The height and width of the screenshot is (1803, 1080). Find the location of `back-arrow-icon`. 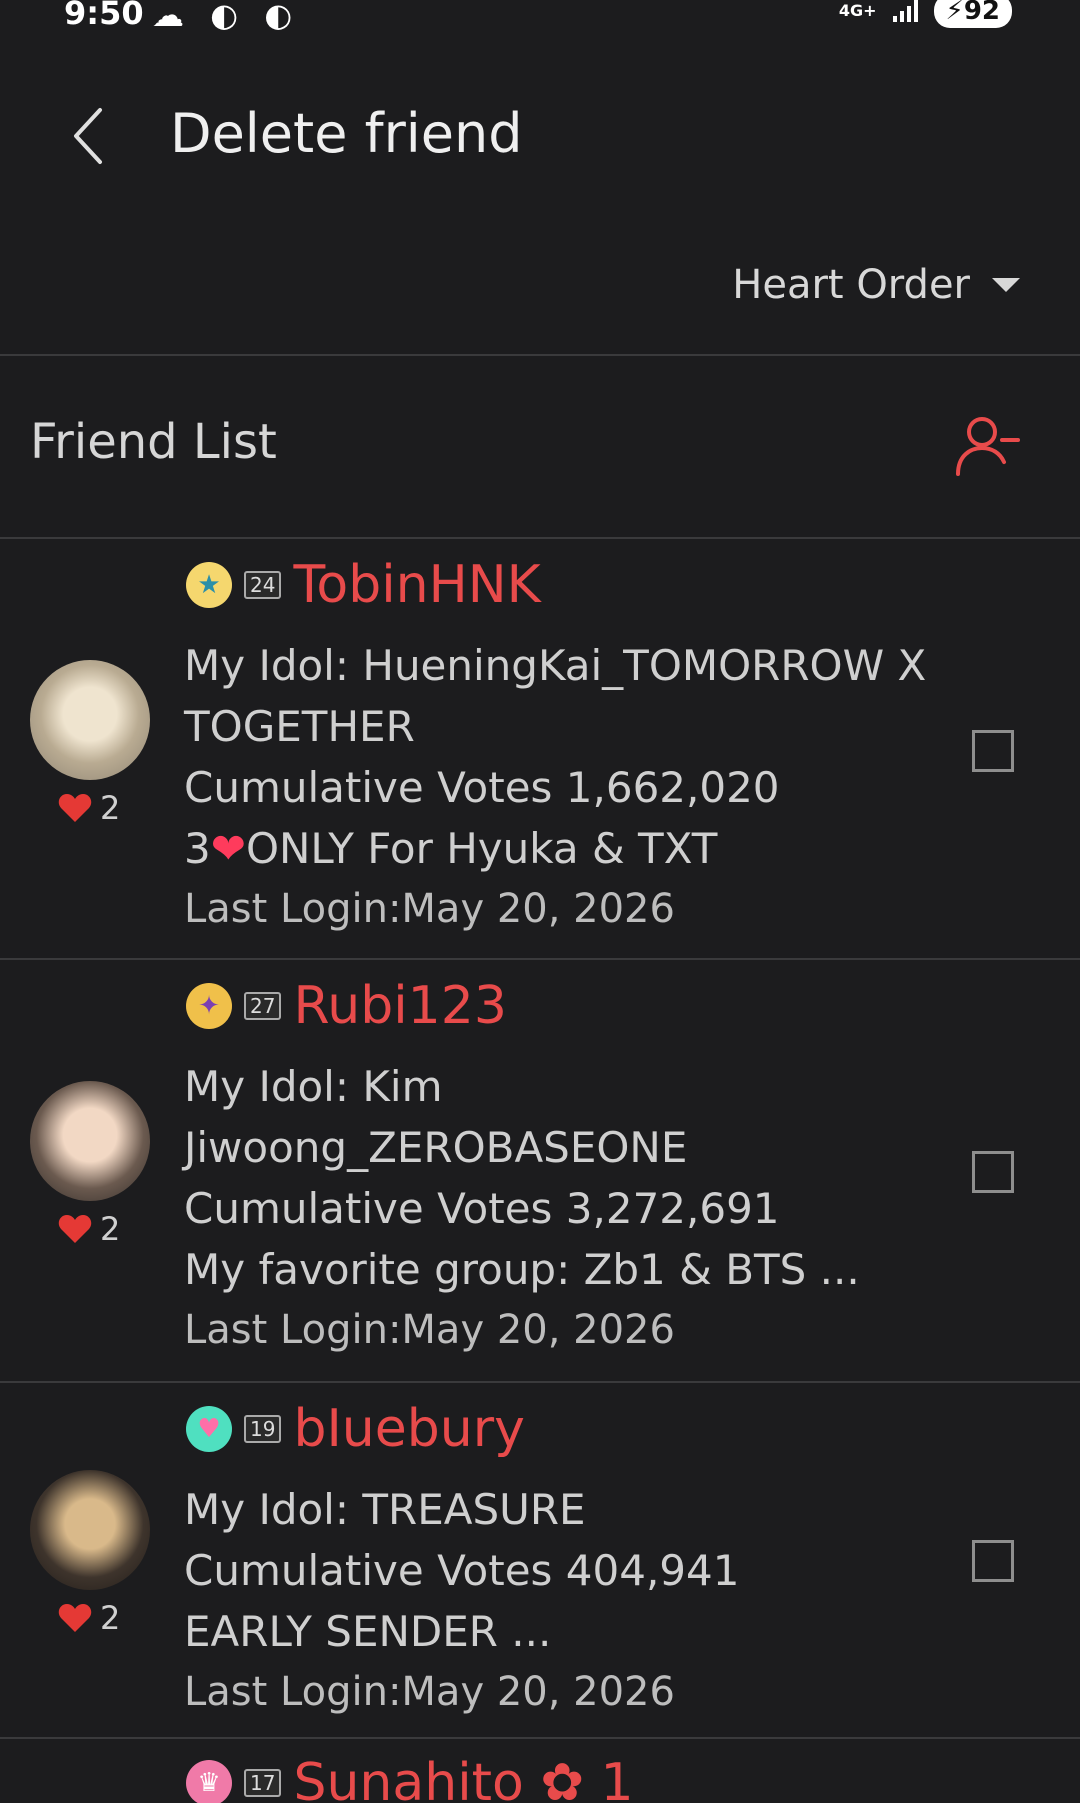

back-arrow-icon is located at coordinates (88, 136).